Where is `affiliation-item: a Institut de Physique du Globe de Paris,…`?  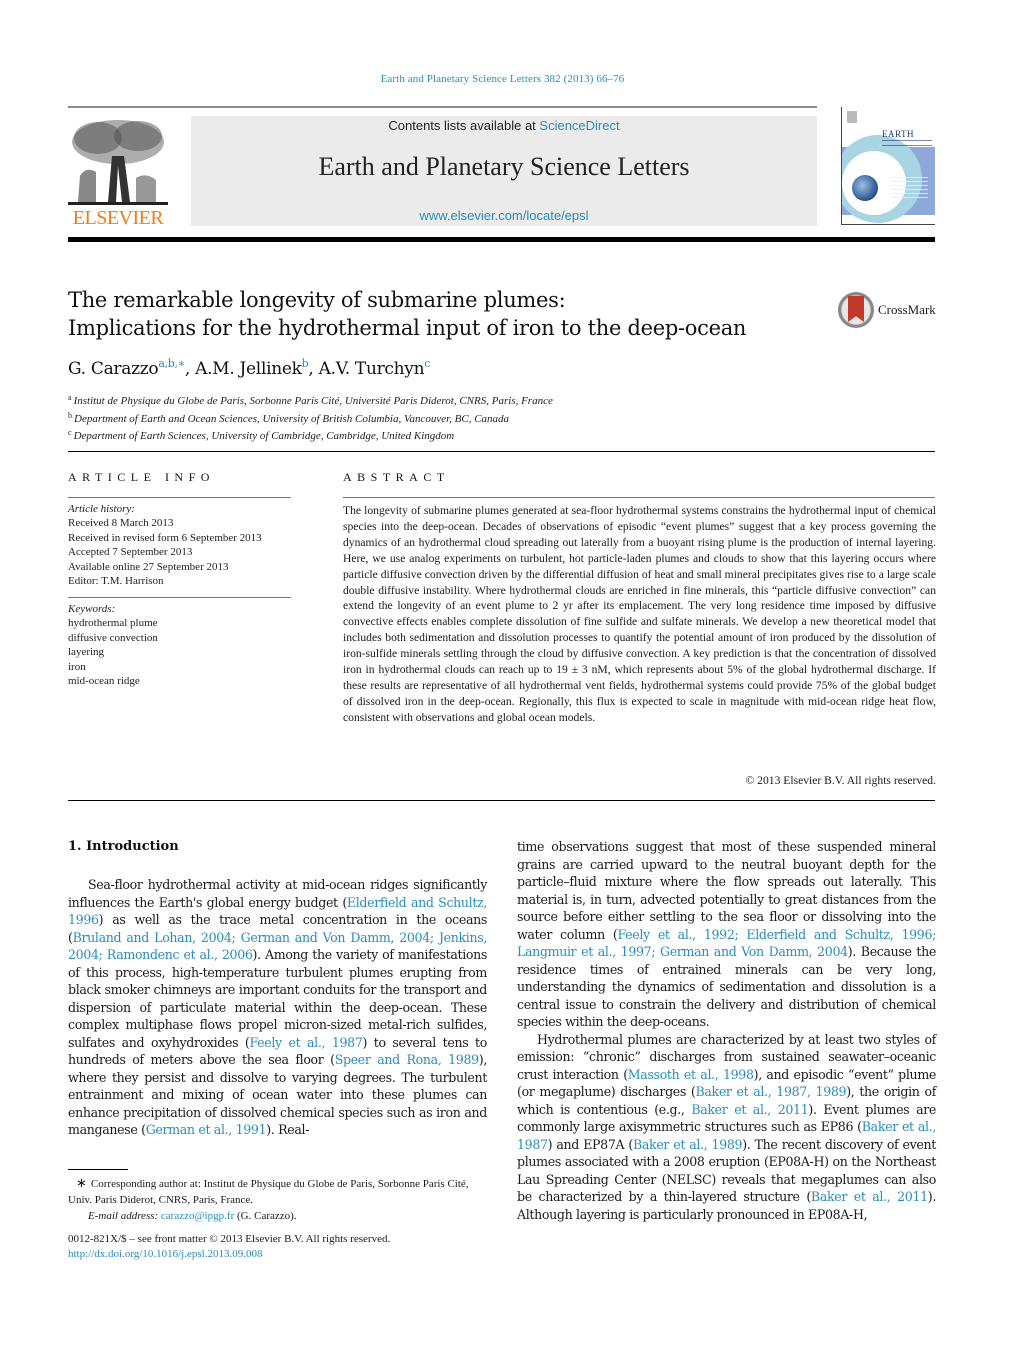
affiliation-item: a Institut de Physique du Globe de Paris,… is located at coordinates (310, 400).